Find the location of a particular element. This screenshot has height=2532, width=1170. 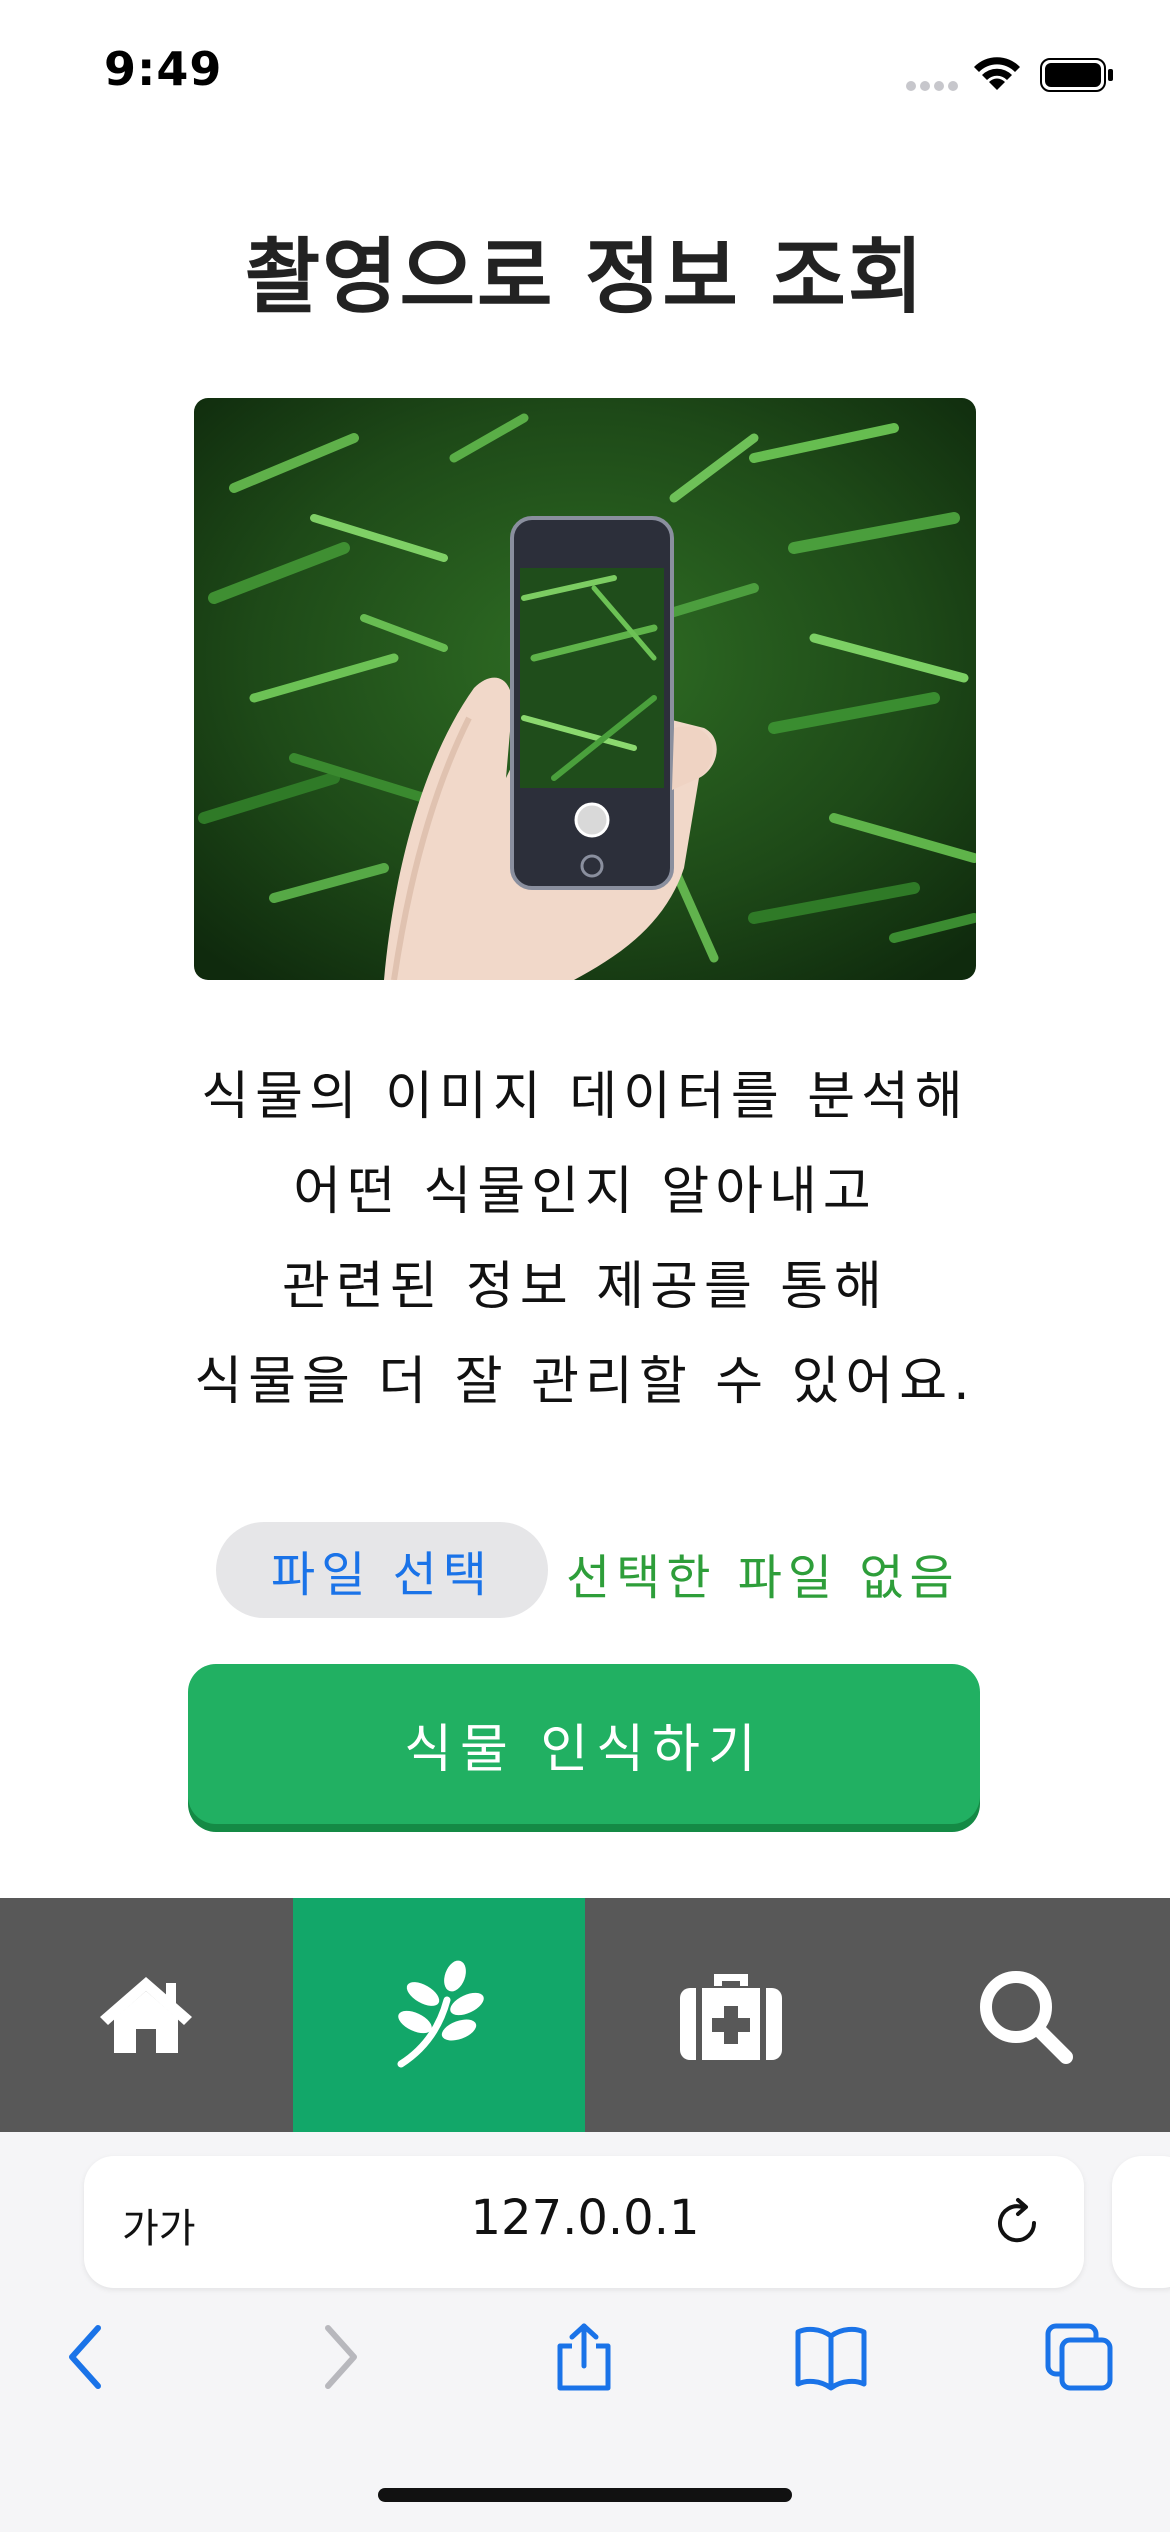

reload-icon is located at coordinates (1017, 2223).